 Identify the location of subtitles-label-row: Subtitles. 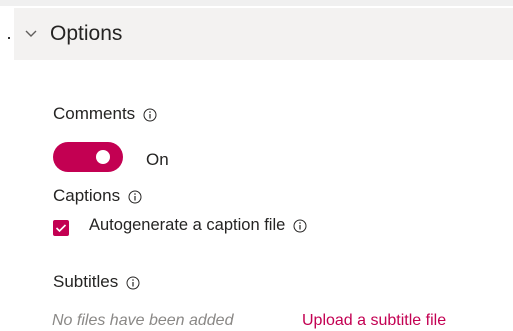
(96, 282).